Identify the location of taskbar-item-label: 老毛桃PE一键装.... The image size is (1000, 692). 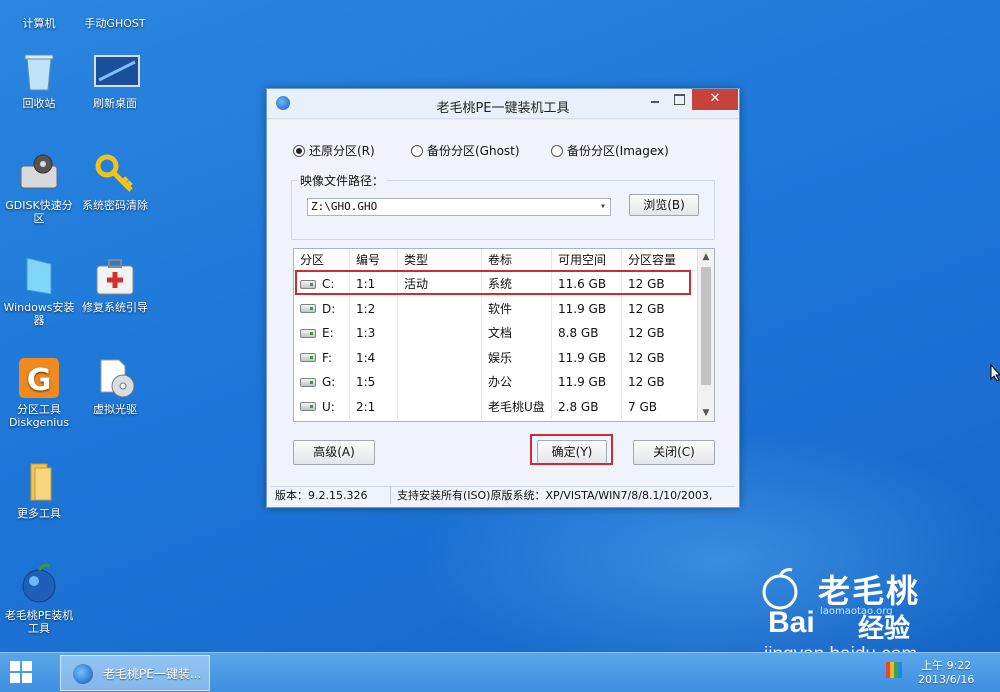
(152, 674).